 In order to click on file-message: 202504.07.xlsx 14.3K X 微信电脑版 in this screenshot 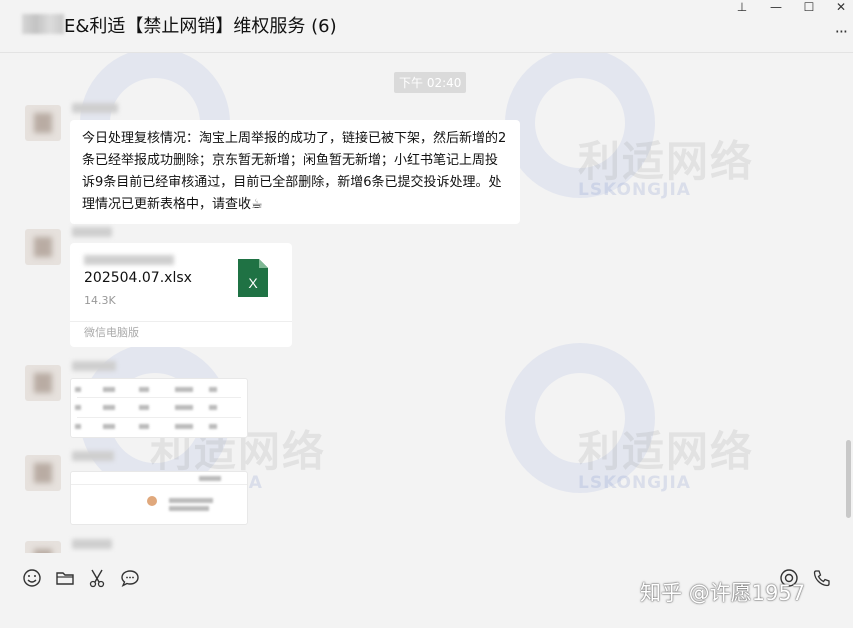, I will do `click(181, 295)`.